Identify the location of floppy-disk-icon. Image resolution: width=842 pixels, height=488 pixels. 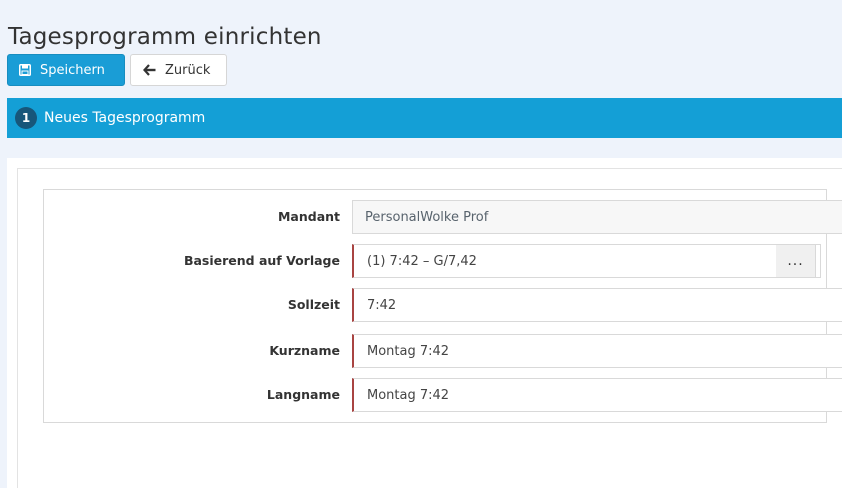
(25, 70).